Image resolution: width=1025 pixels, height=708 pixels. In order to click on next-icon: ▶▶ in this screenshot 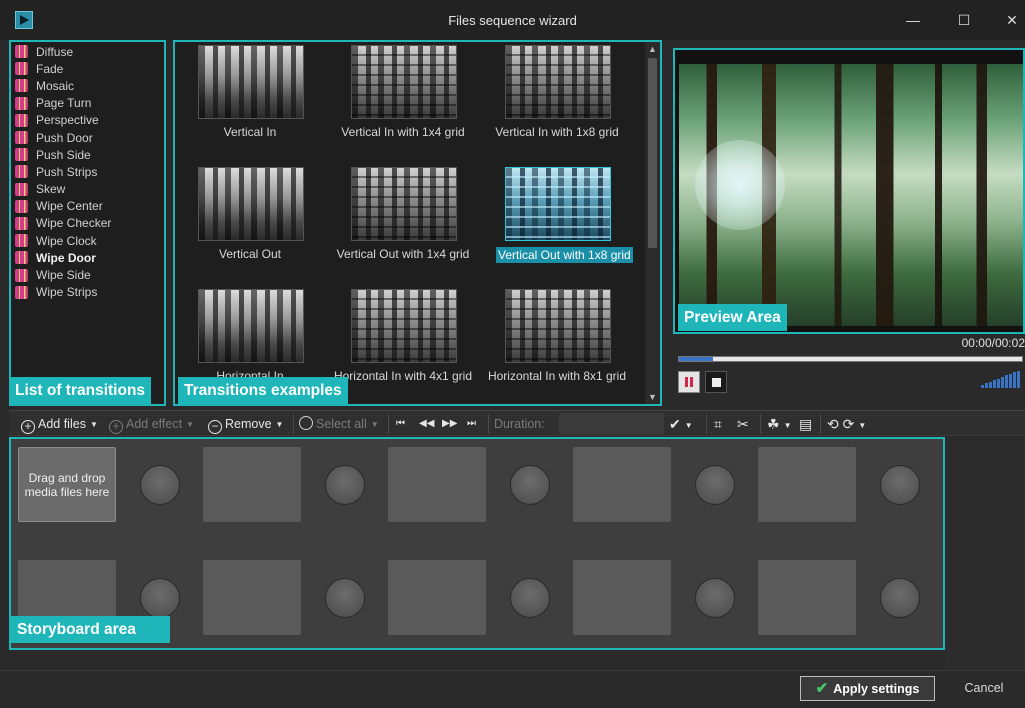, I will do `click(449, 424)`.